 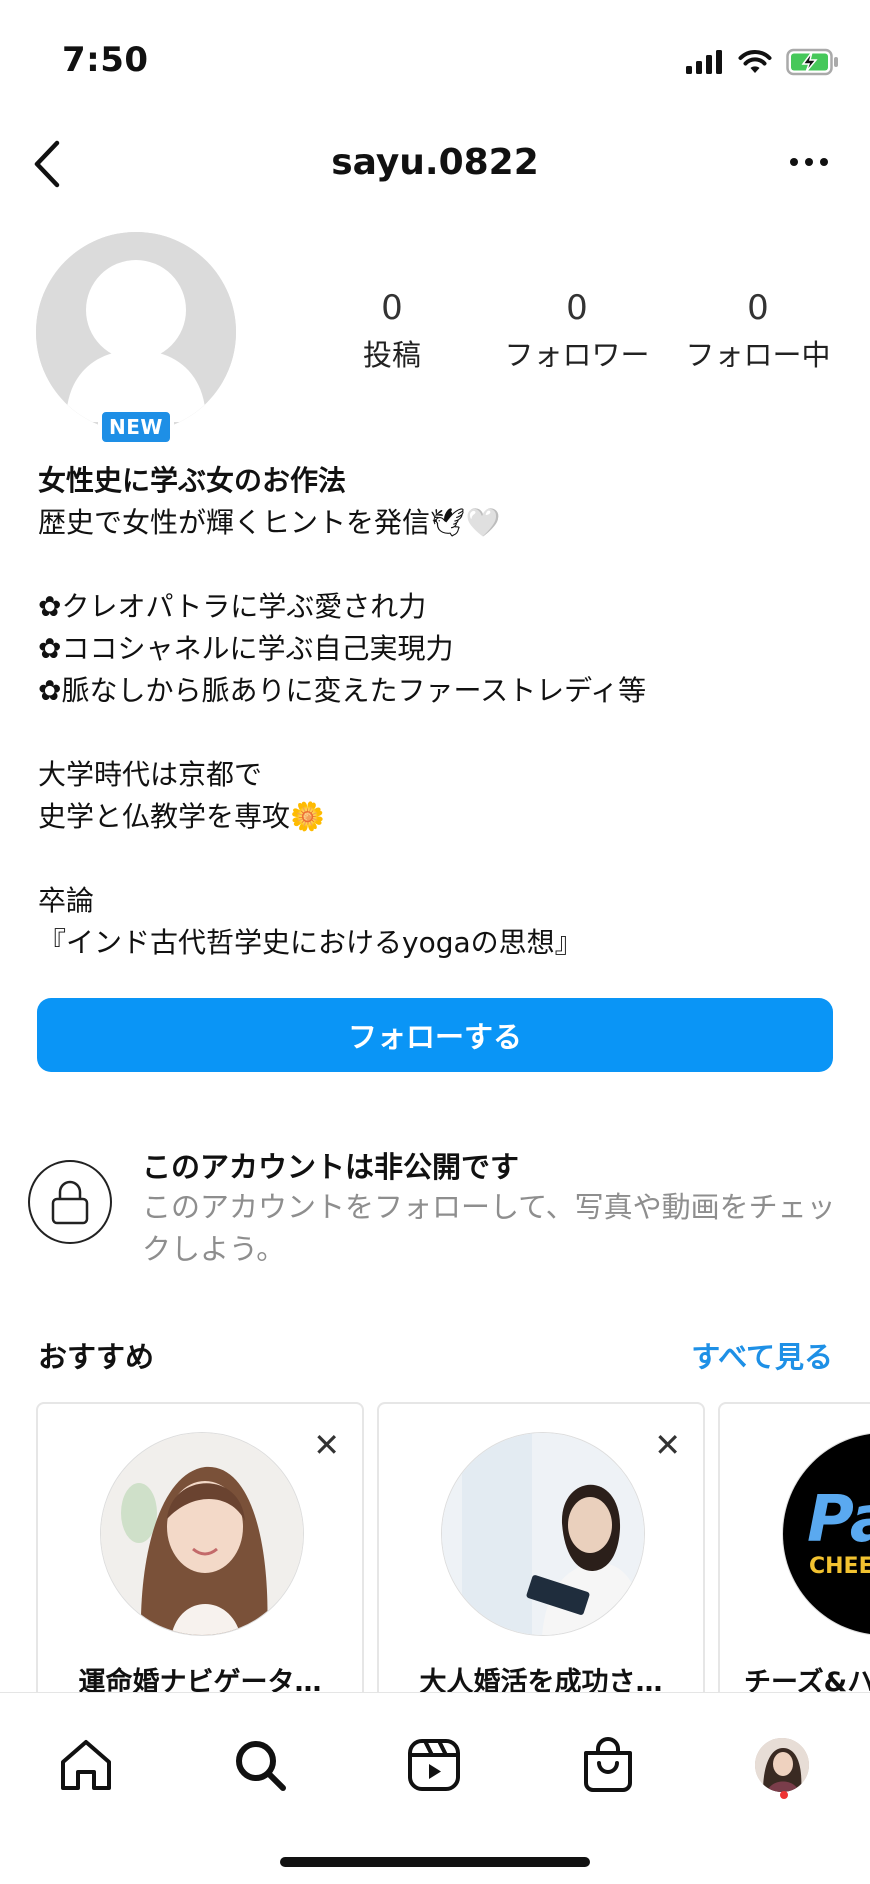 I want to click on follow-button: フォローする, so click(x=435, y=1035).